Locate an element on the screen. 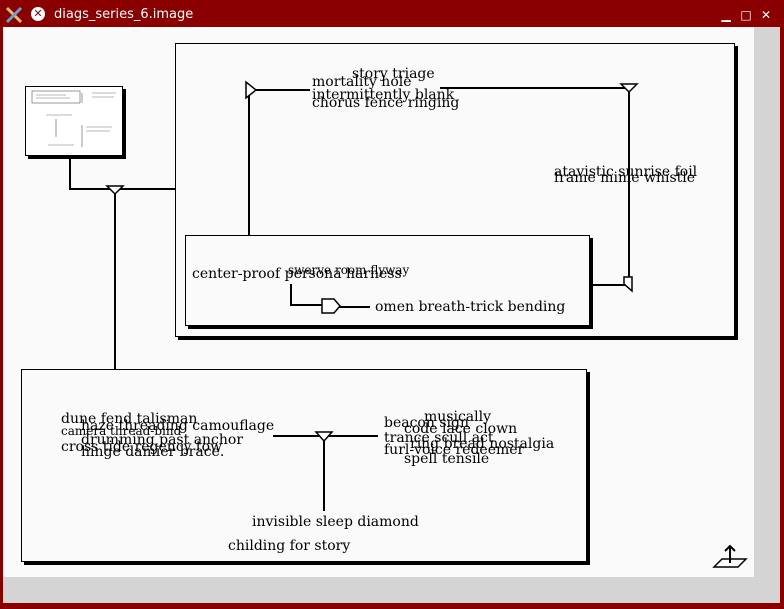  node-label: invisible sleep diamond is located at coordinates (335, 522).